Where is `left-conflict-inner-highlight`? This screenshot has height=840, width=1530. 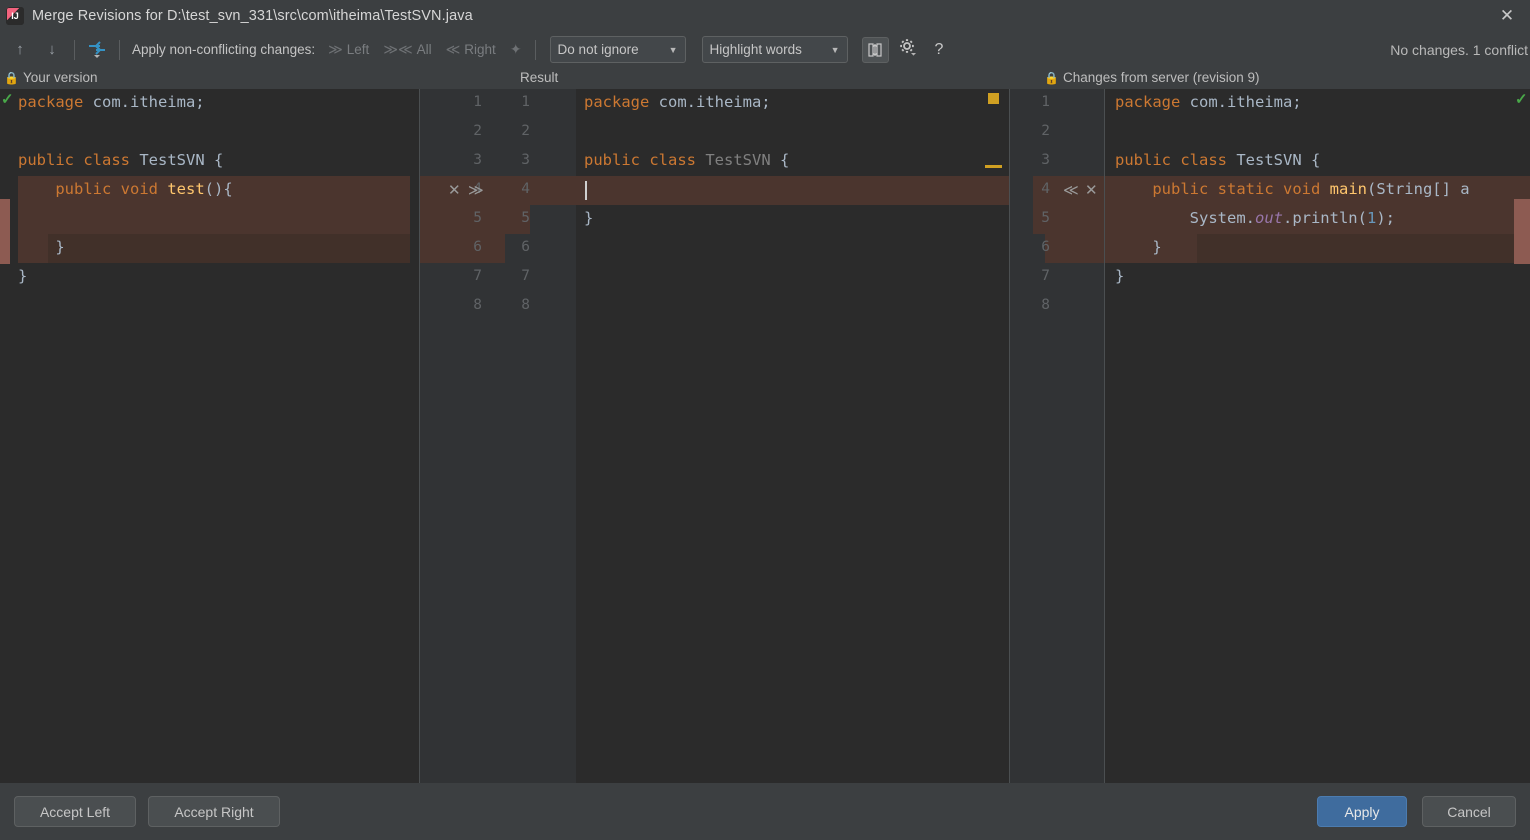
left-conflict-inner-highlight is located at coordinates (229, 248).